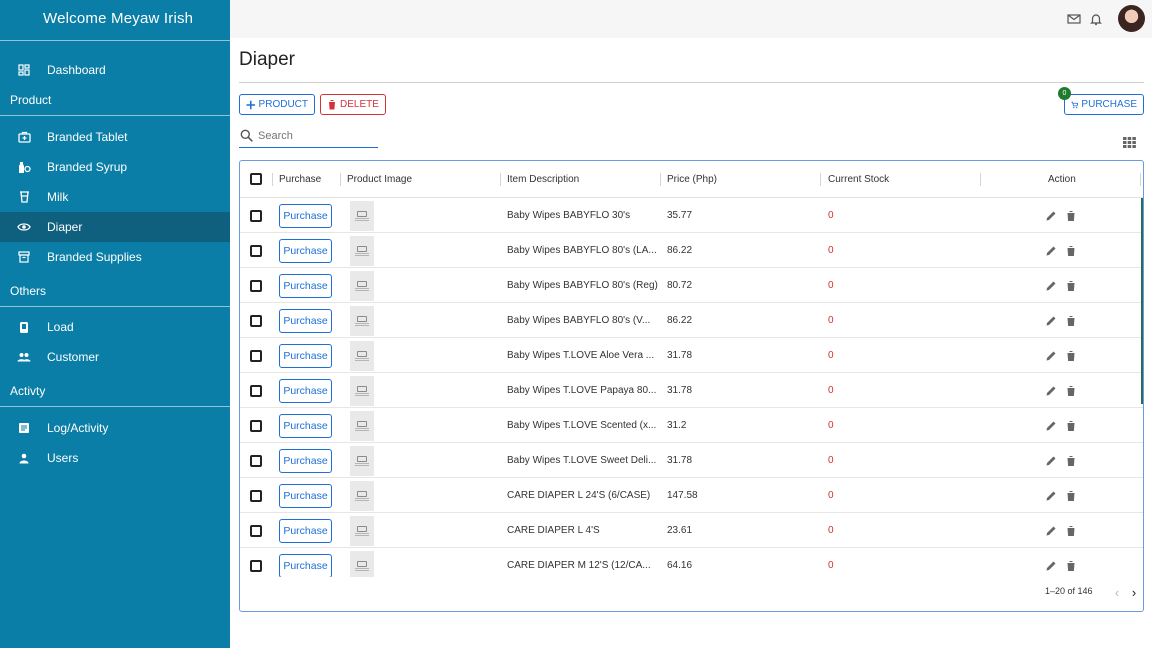 This screenshot has width=1152, height=648. Describe the element at coordinates (76, 70) in the screenshot. I see `sidebar-item-label: Dashboard` at that location.